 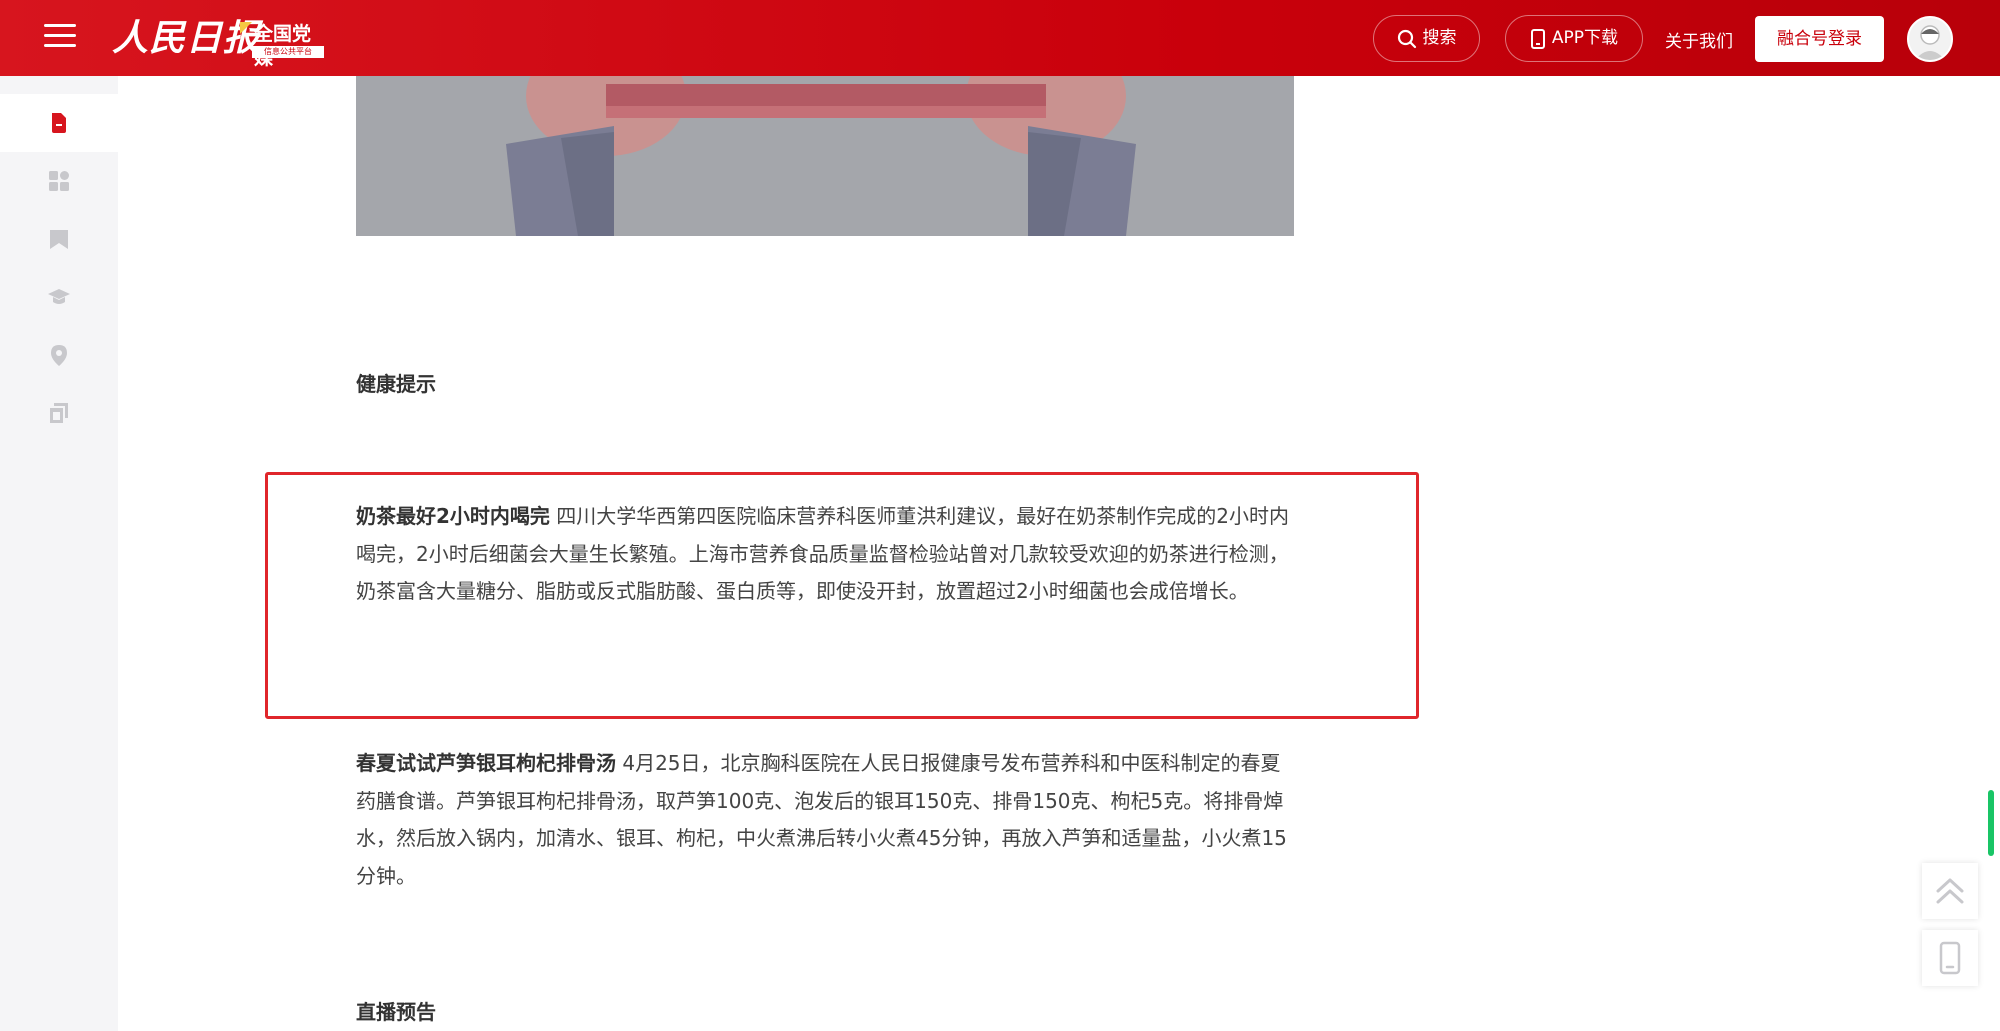 I want to click on sidebar-item-copy, so click(x=59, y=413).